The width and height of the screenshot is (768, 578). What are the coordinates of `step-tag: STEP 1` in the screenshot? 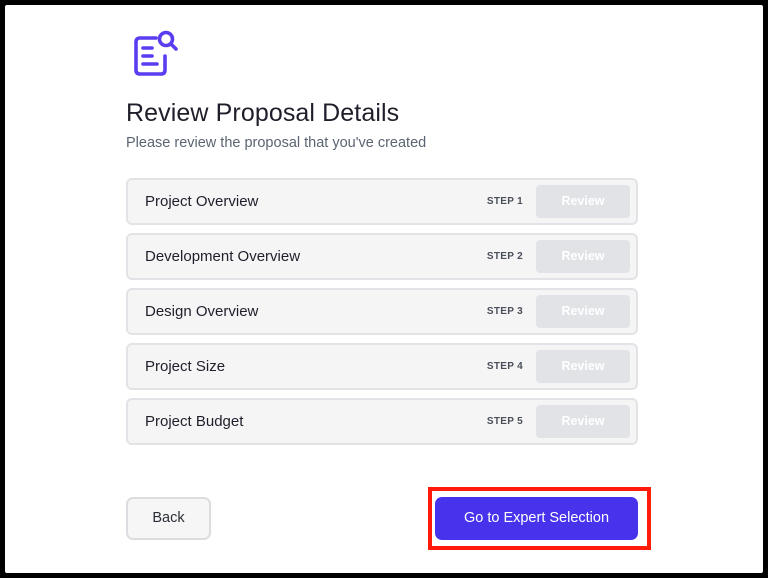 It's located at (504, 201).